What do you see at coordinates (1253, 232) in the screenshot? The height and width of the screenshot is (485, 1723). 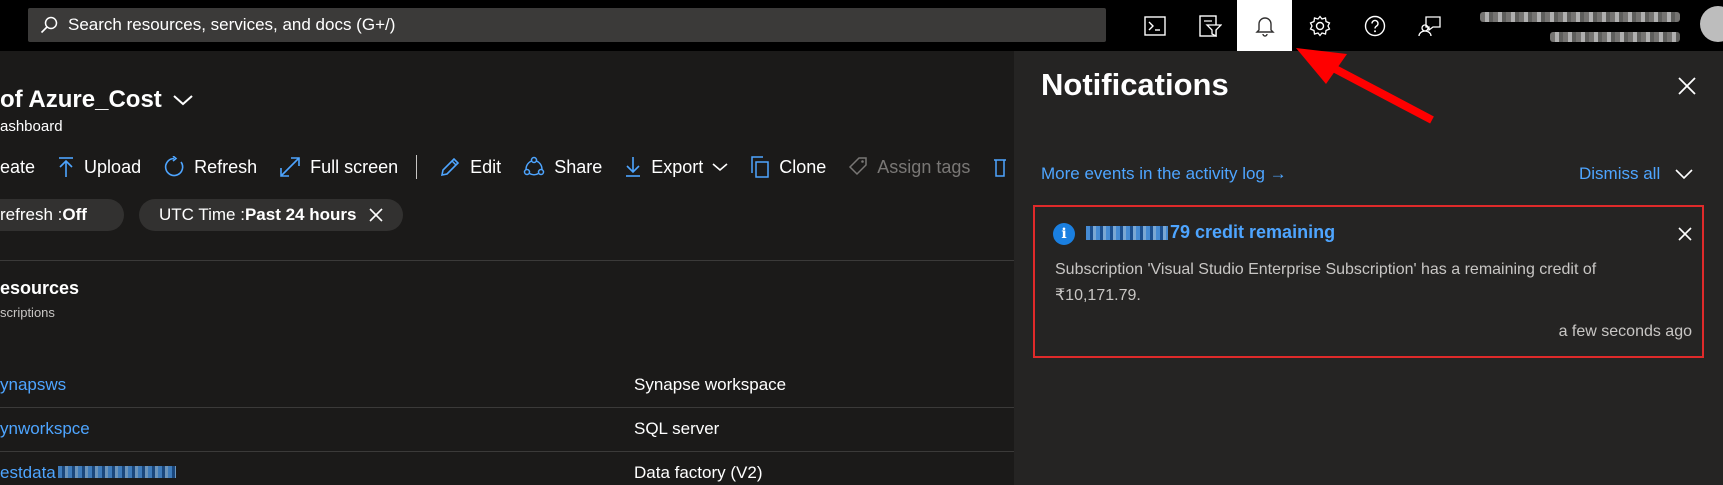 I see `notification-title-text: 79 credit remaining` at bounding box center [1253, 232].